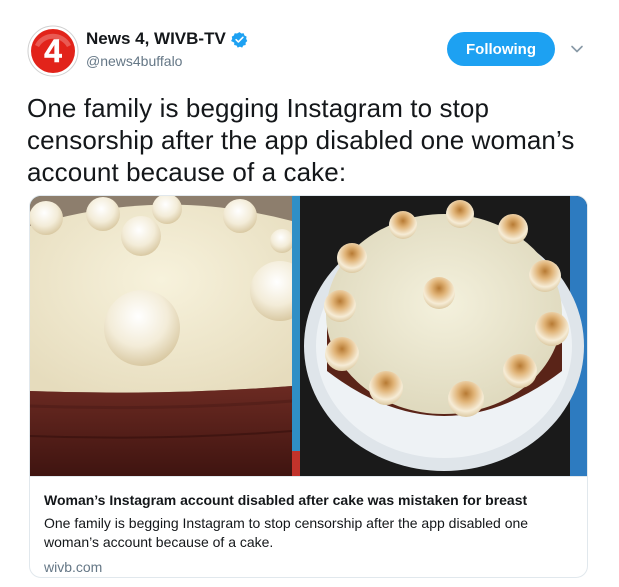 The image size is (619, 587). I want to click on avatar: 4, so click(53, 51).